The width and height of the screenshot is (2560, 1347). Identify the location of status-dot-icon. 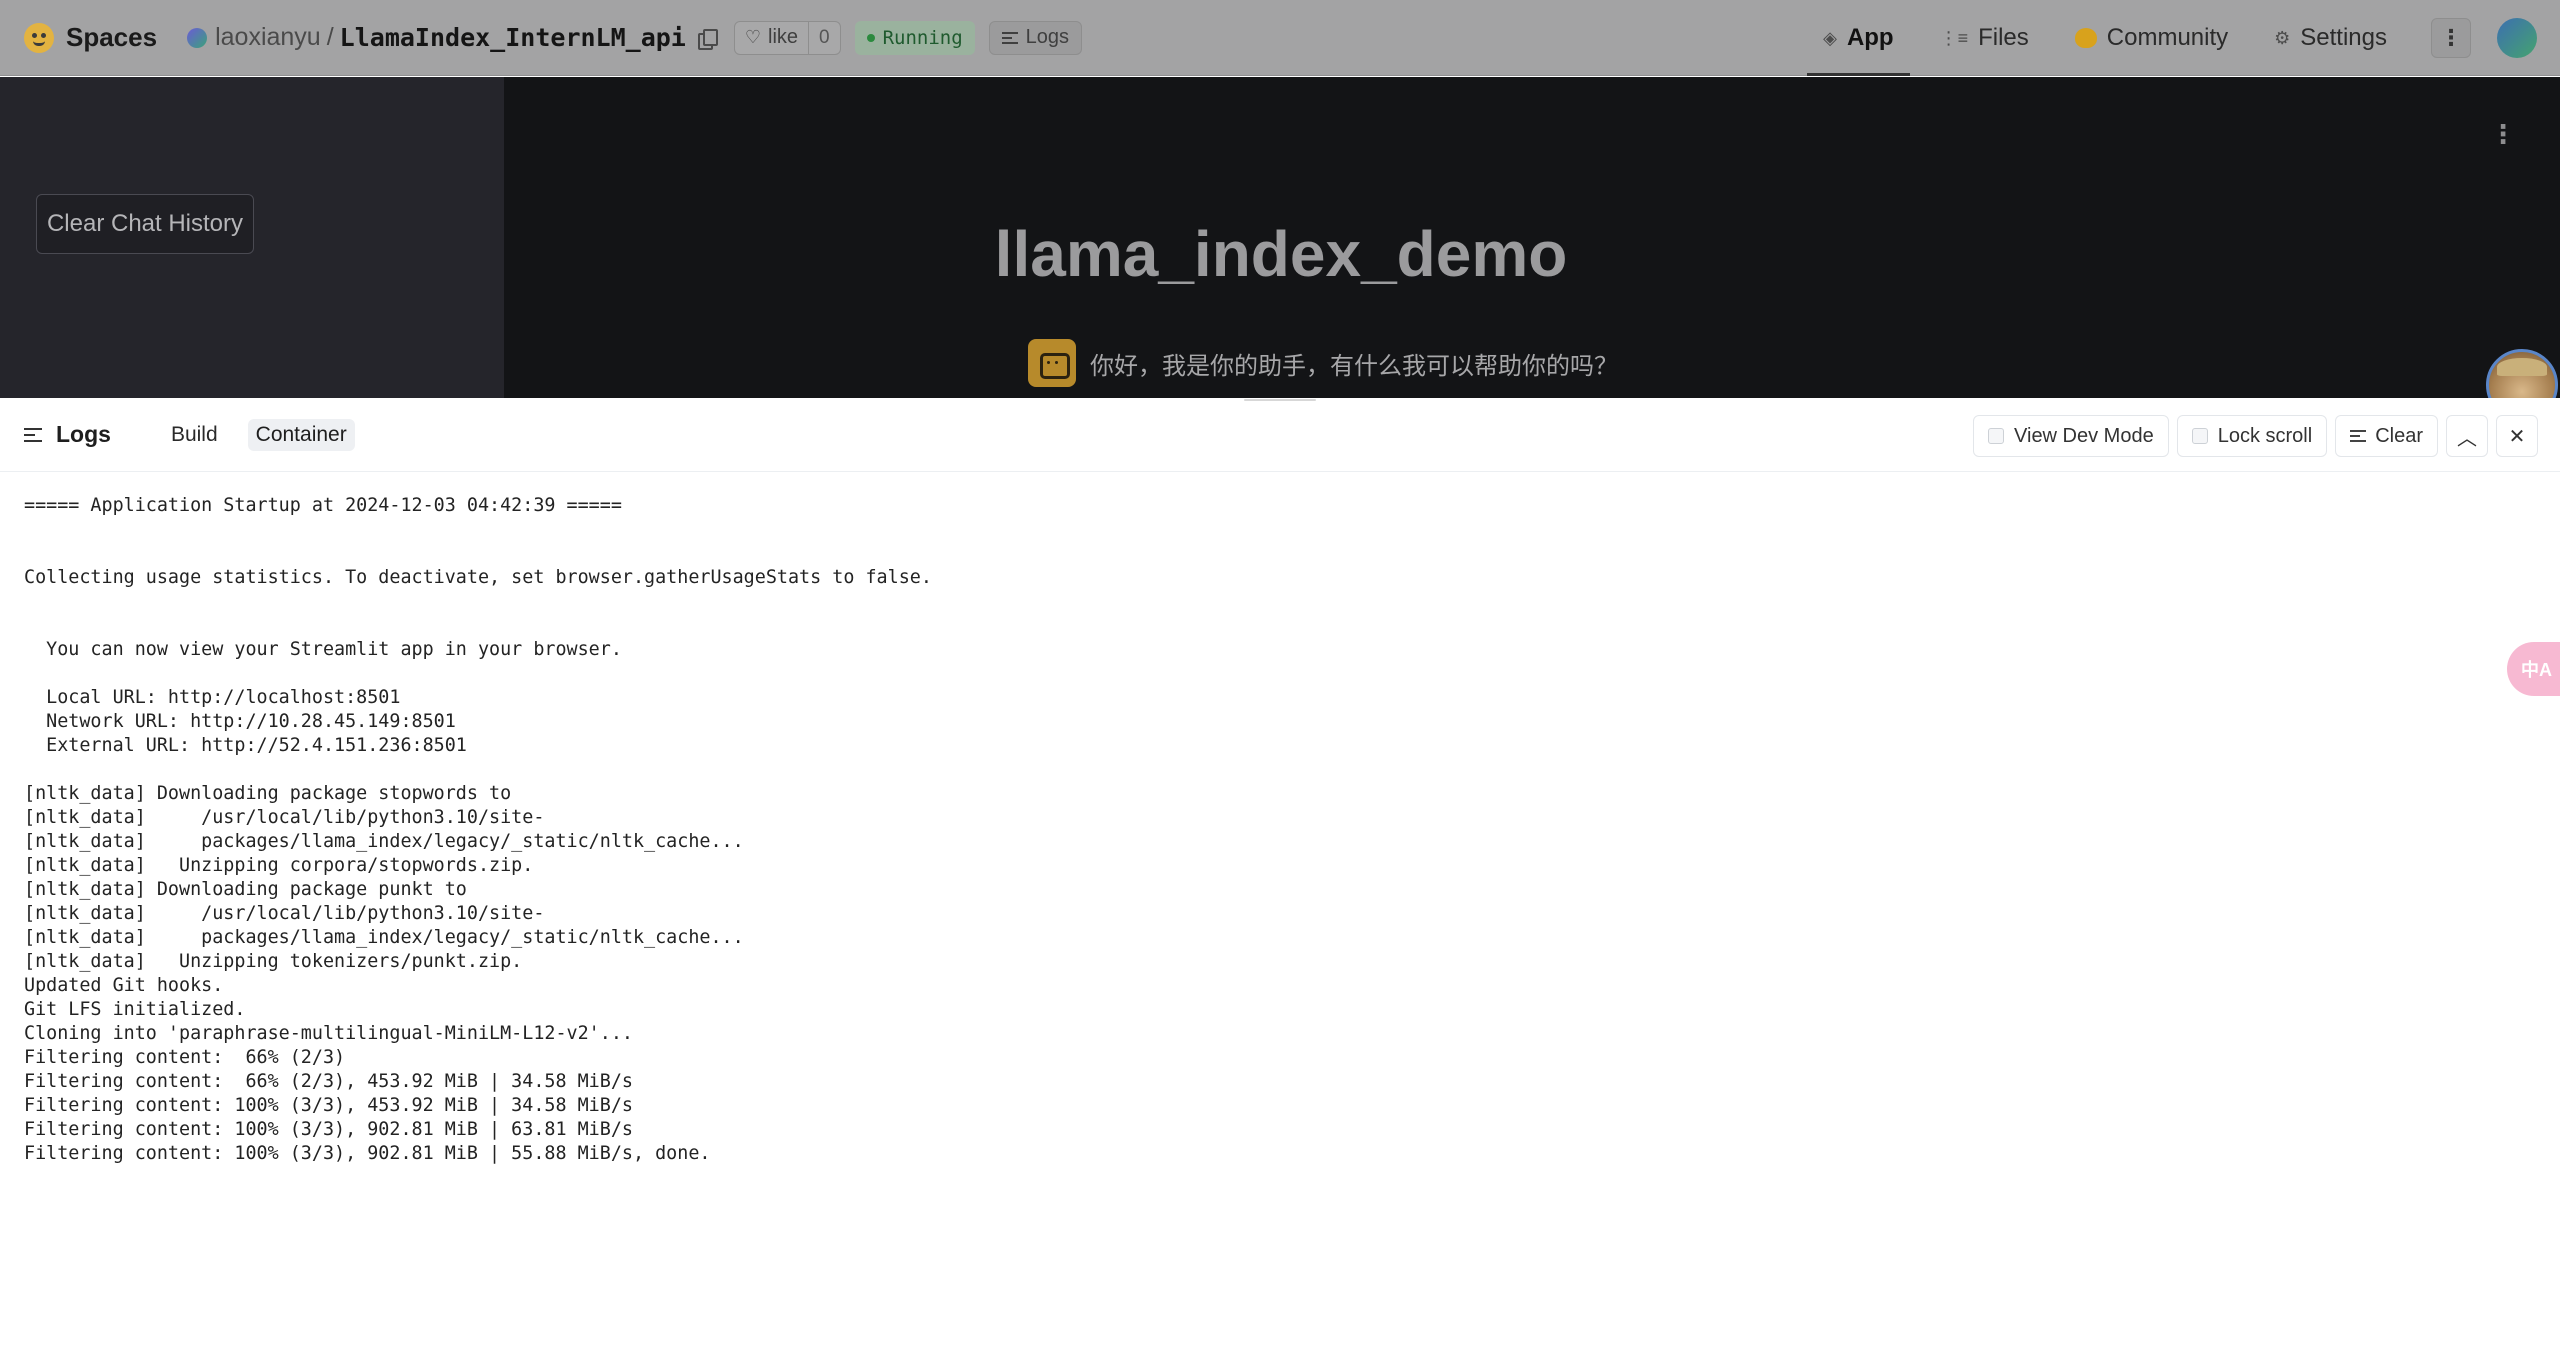
(870, 37).